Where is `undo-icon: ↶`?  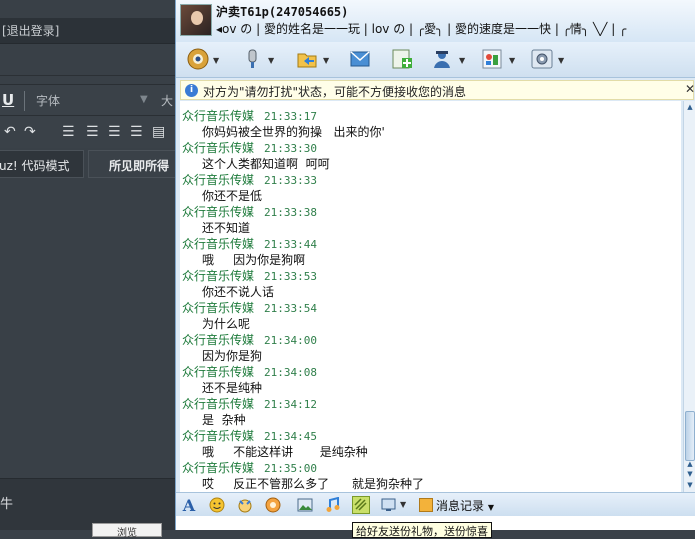 undo-icon: ↶ is located at coordinates (10, 132).